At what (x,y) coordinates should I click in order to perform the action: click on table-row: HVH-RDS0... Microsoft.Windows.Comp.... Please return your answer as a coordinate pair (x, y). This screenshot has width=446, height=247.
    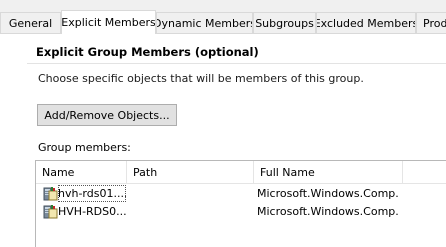
    Looking at the image, I should click on (241, 211).